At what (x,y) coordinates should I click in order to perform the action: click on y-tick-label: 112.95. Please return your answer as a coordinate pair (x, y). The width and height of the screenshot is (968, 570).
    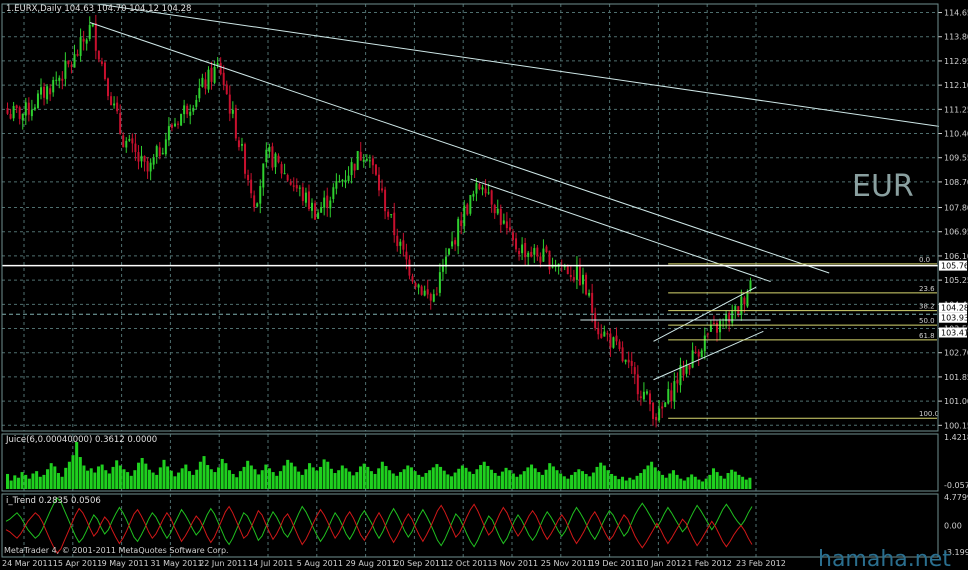
    Looking at the image, I should click on (956, 61).